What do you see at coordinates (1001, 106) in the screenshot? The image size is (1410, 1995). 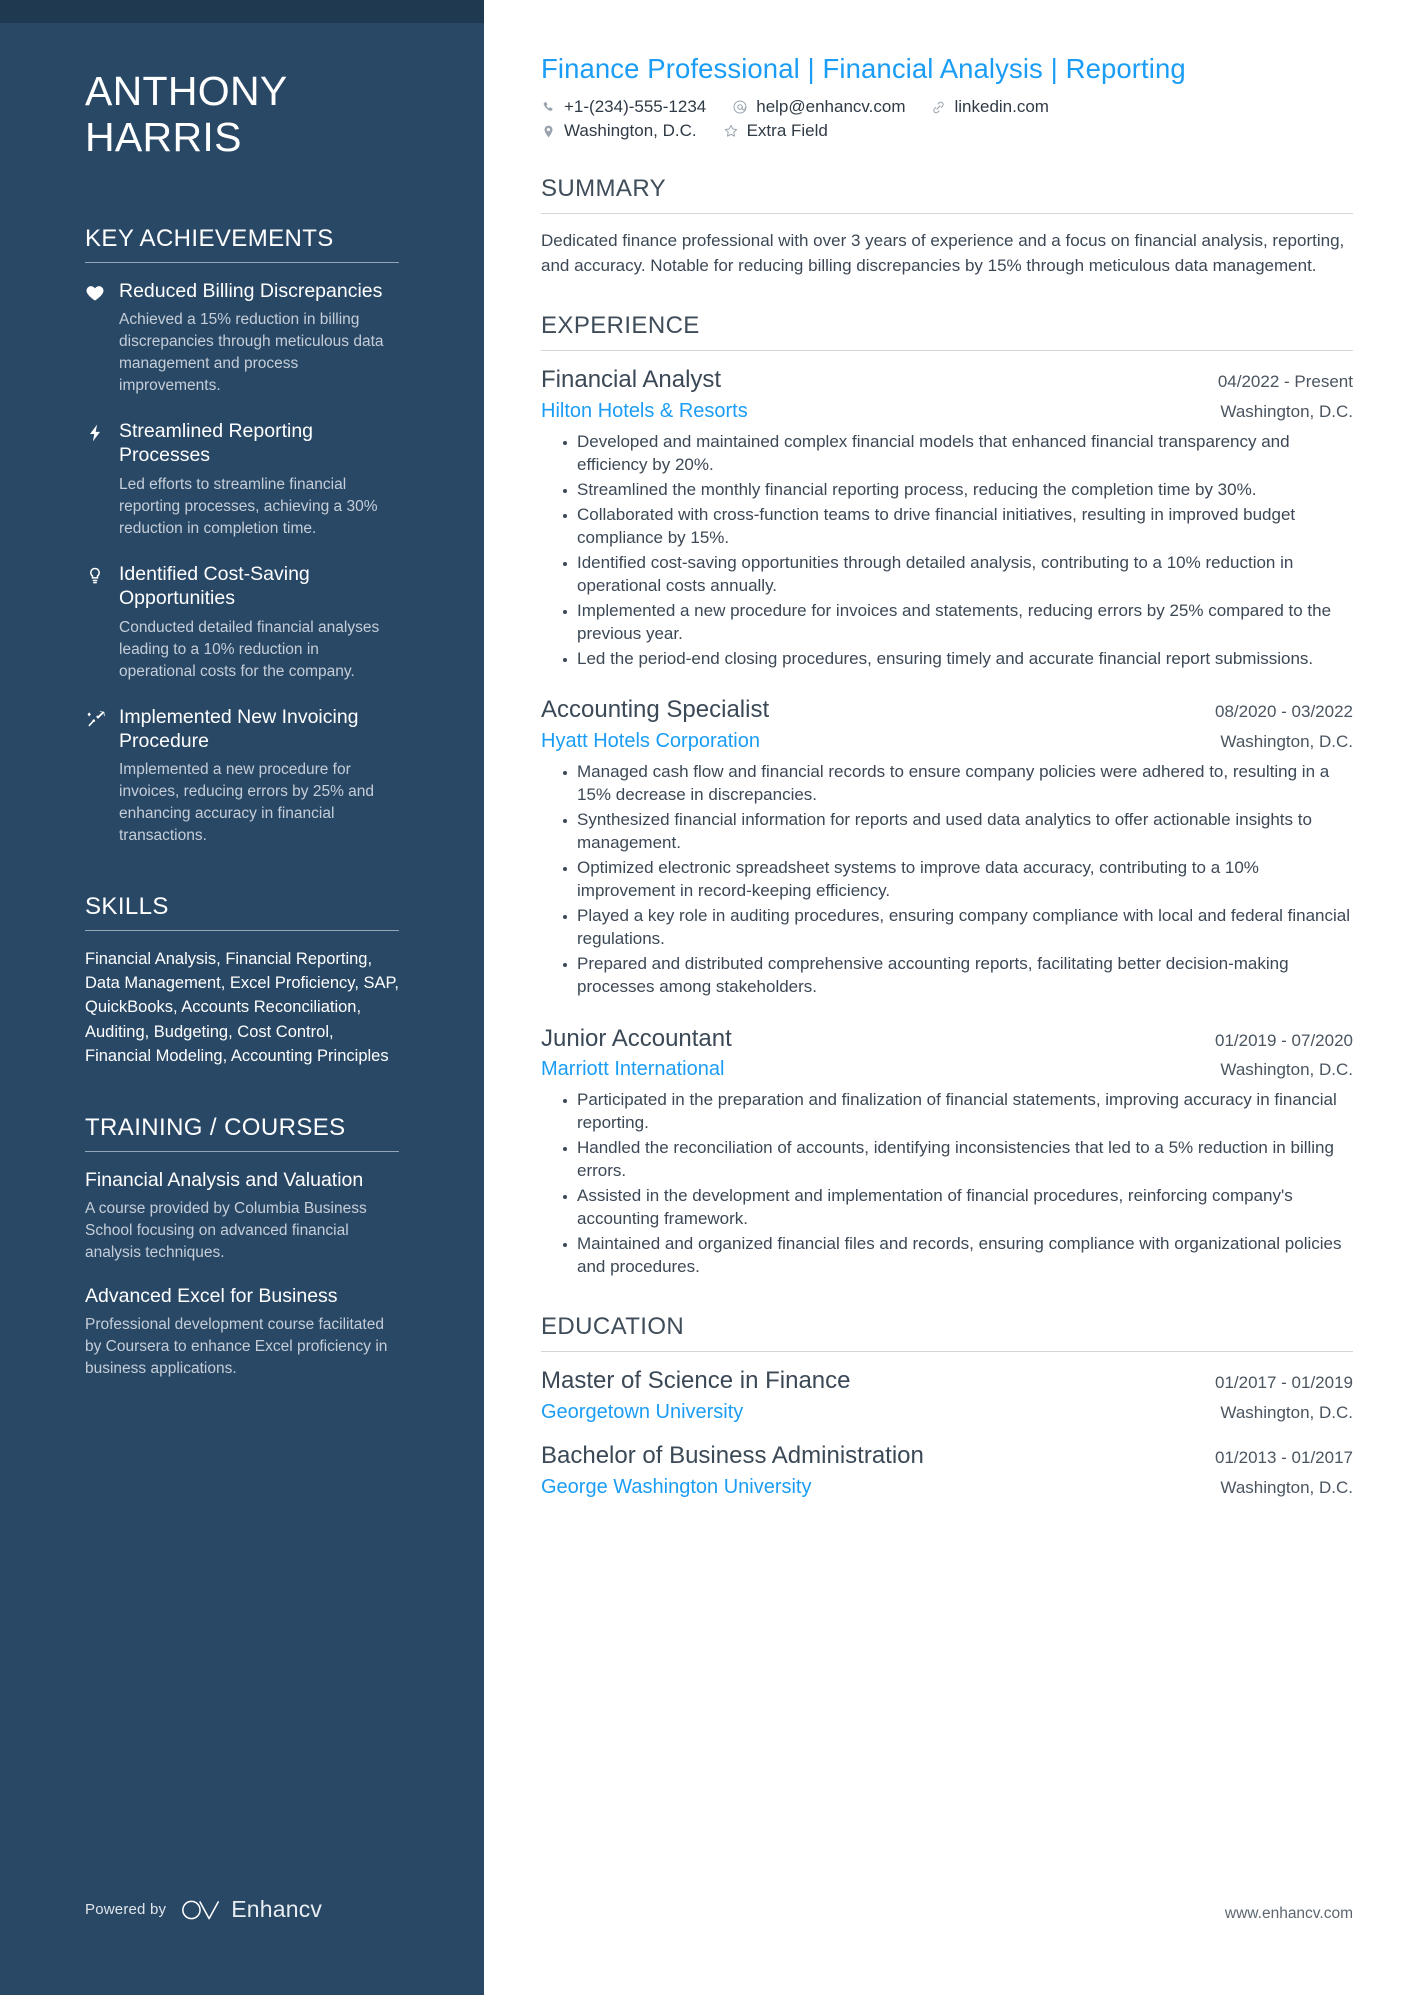 I see `linkedin-text: linkedin.com` at bounding box center [1001, 106].